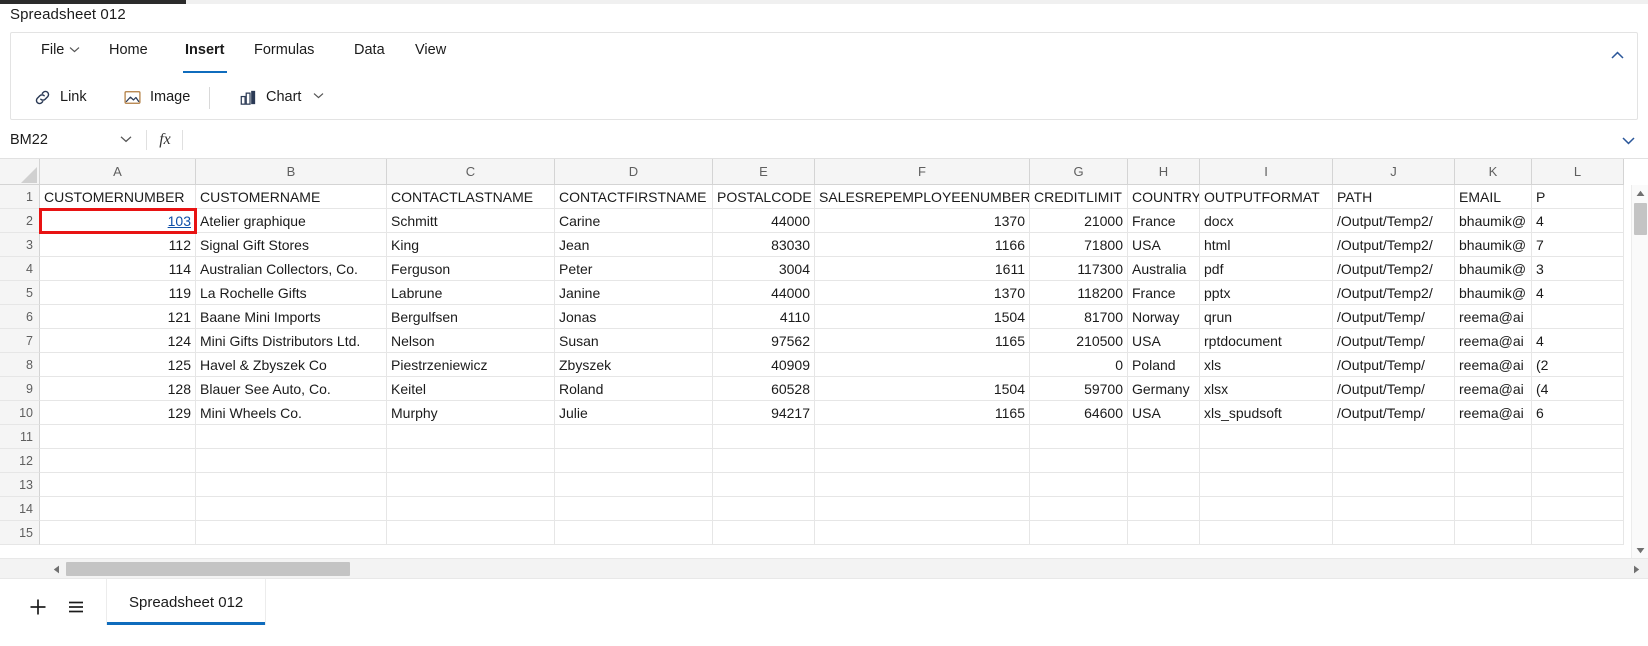  What do you see at coordinates (1578, 269) in the screenshot?
I see `cell-L4: 3` at bounding box center [1578, 269].